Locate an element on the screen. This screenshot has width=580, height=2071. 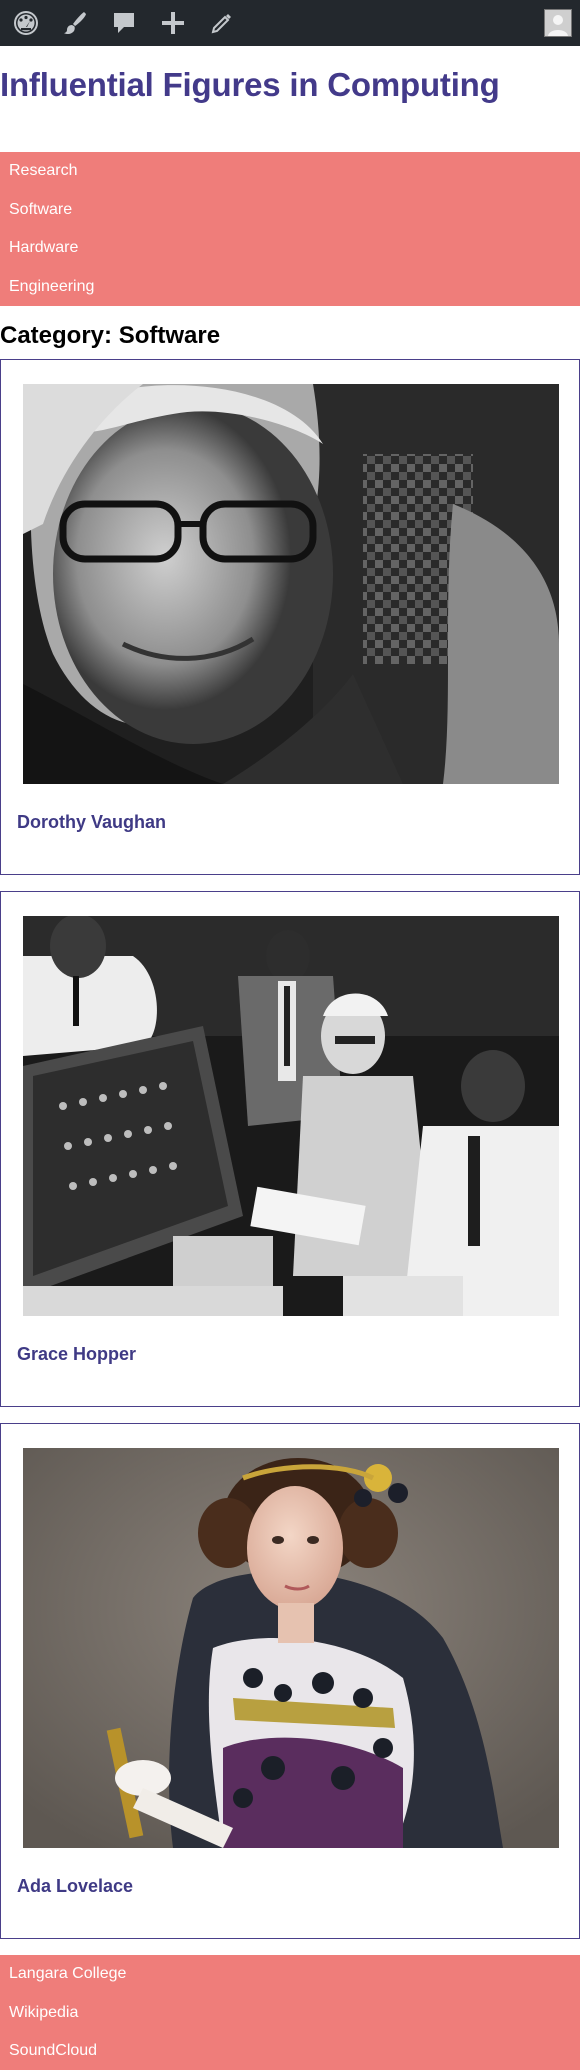
footer-nav: Langara College Wikipedia SoundCloud is located at coordinates (290, 2012).